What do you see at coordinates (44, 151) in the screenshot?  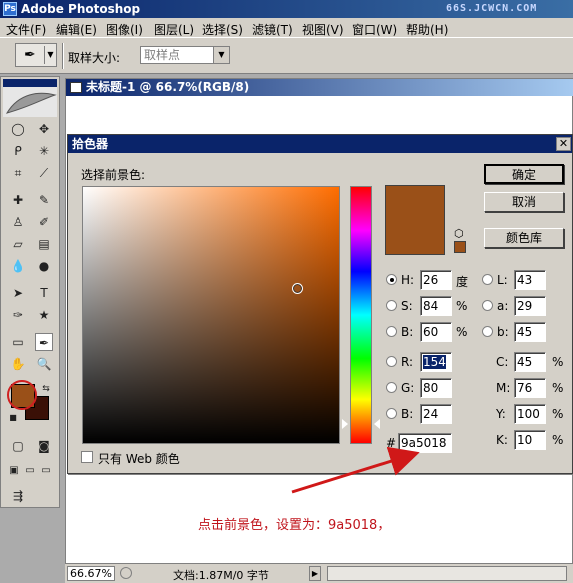 I see `magic-wand-tool-icon: ✳` at bounding box center [44, 151].